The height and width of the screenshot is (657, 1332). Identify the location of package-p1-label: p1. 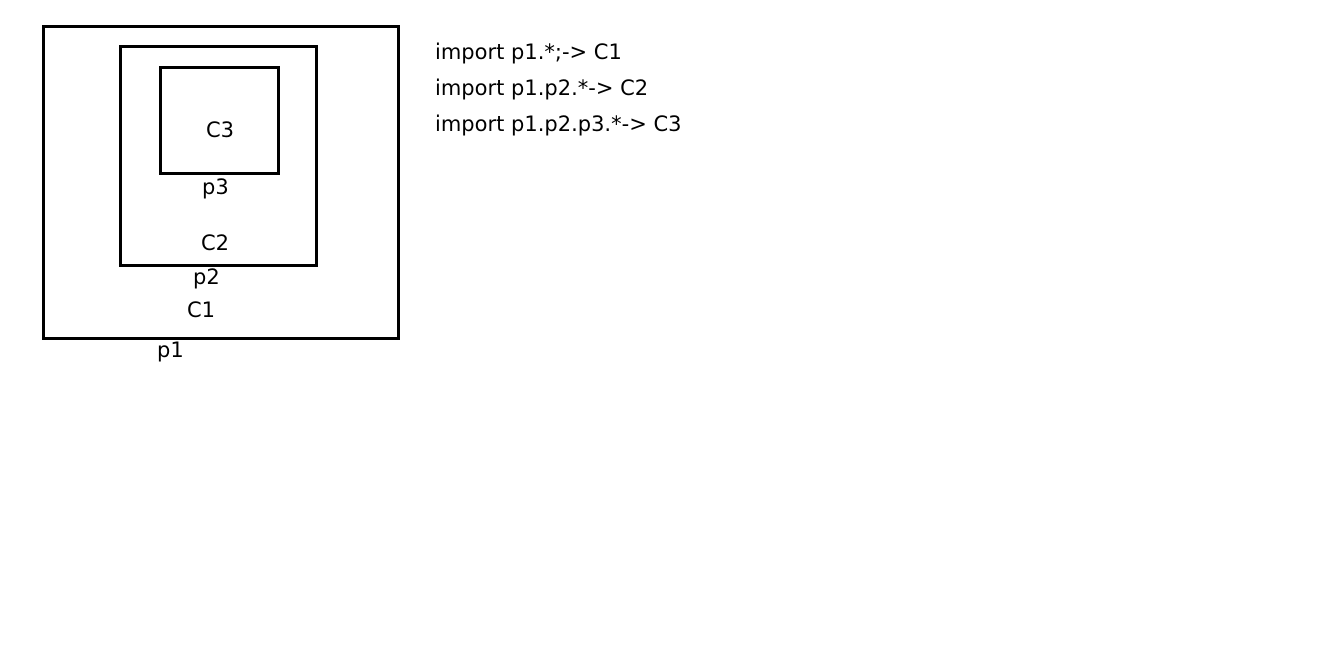
(170, 350).